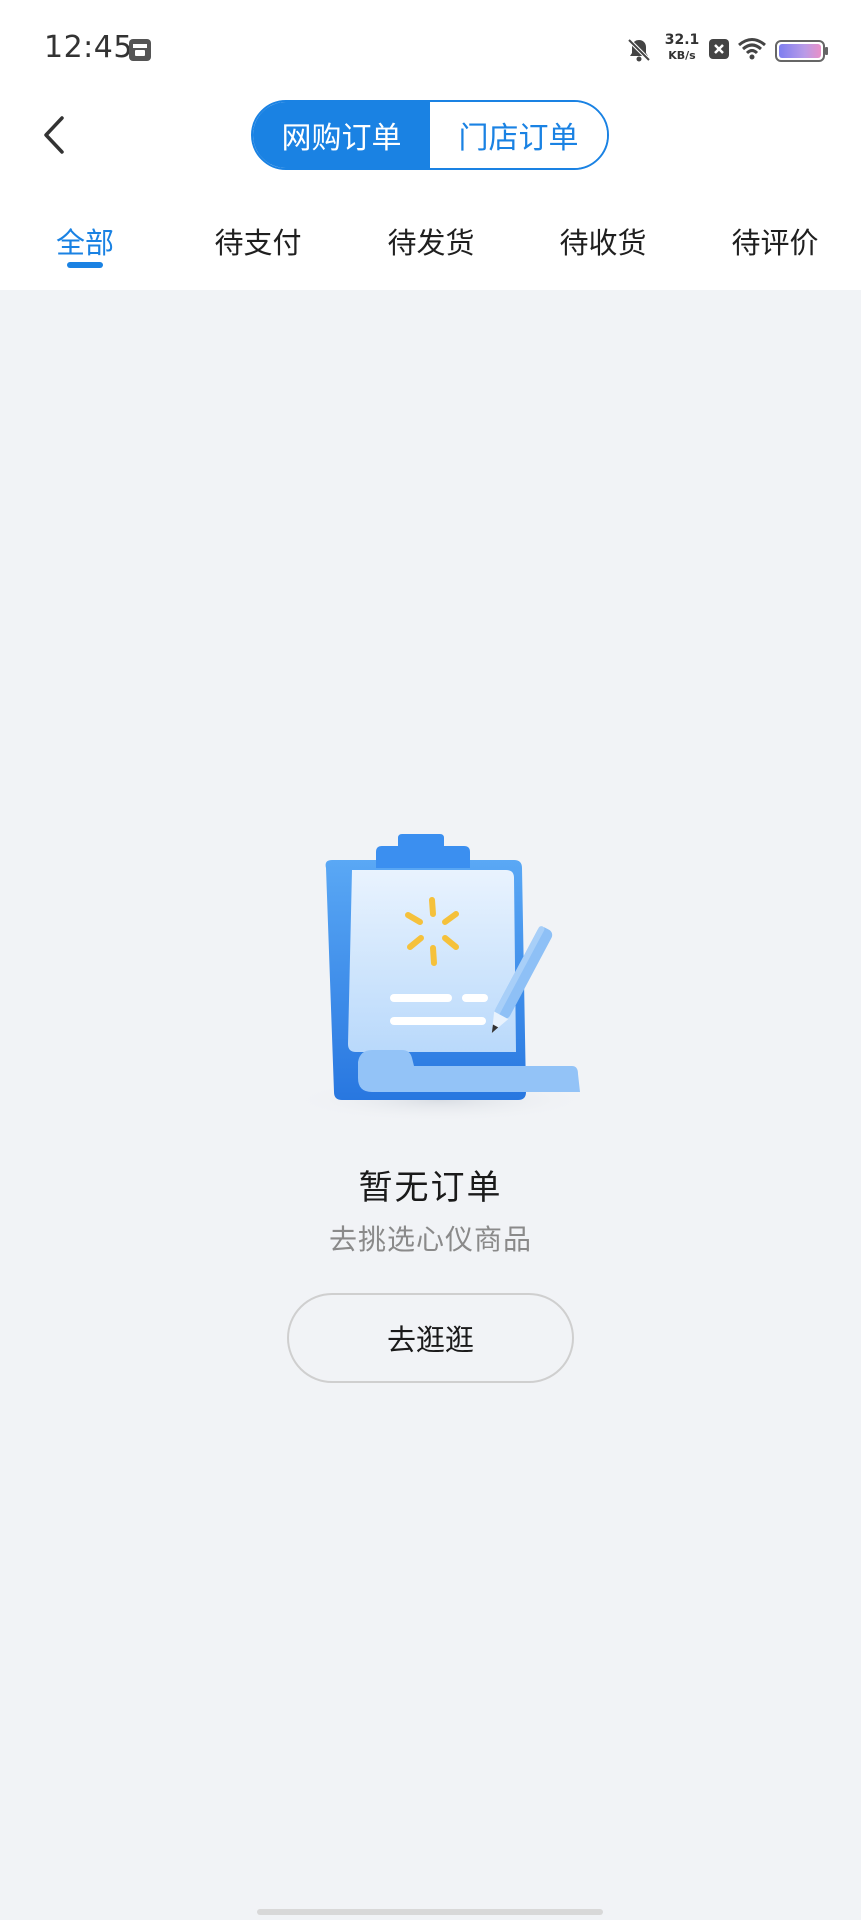 This screenshot has height=1920, width=861. I want to click on status-bar: 12:45 32.1 KB/s, so click(430, 50).